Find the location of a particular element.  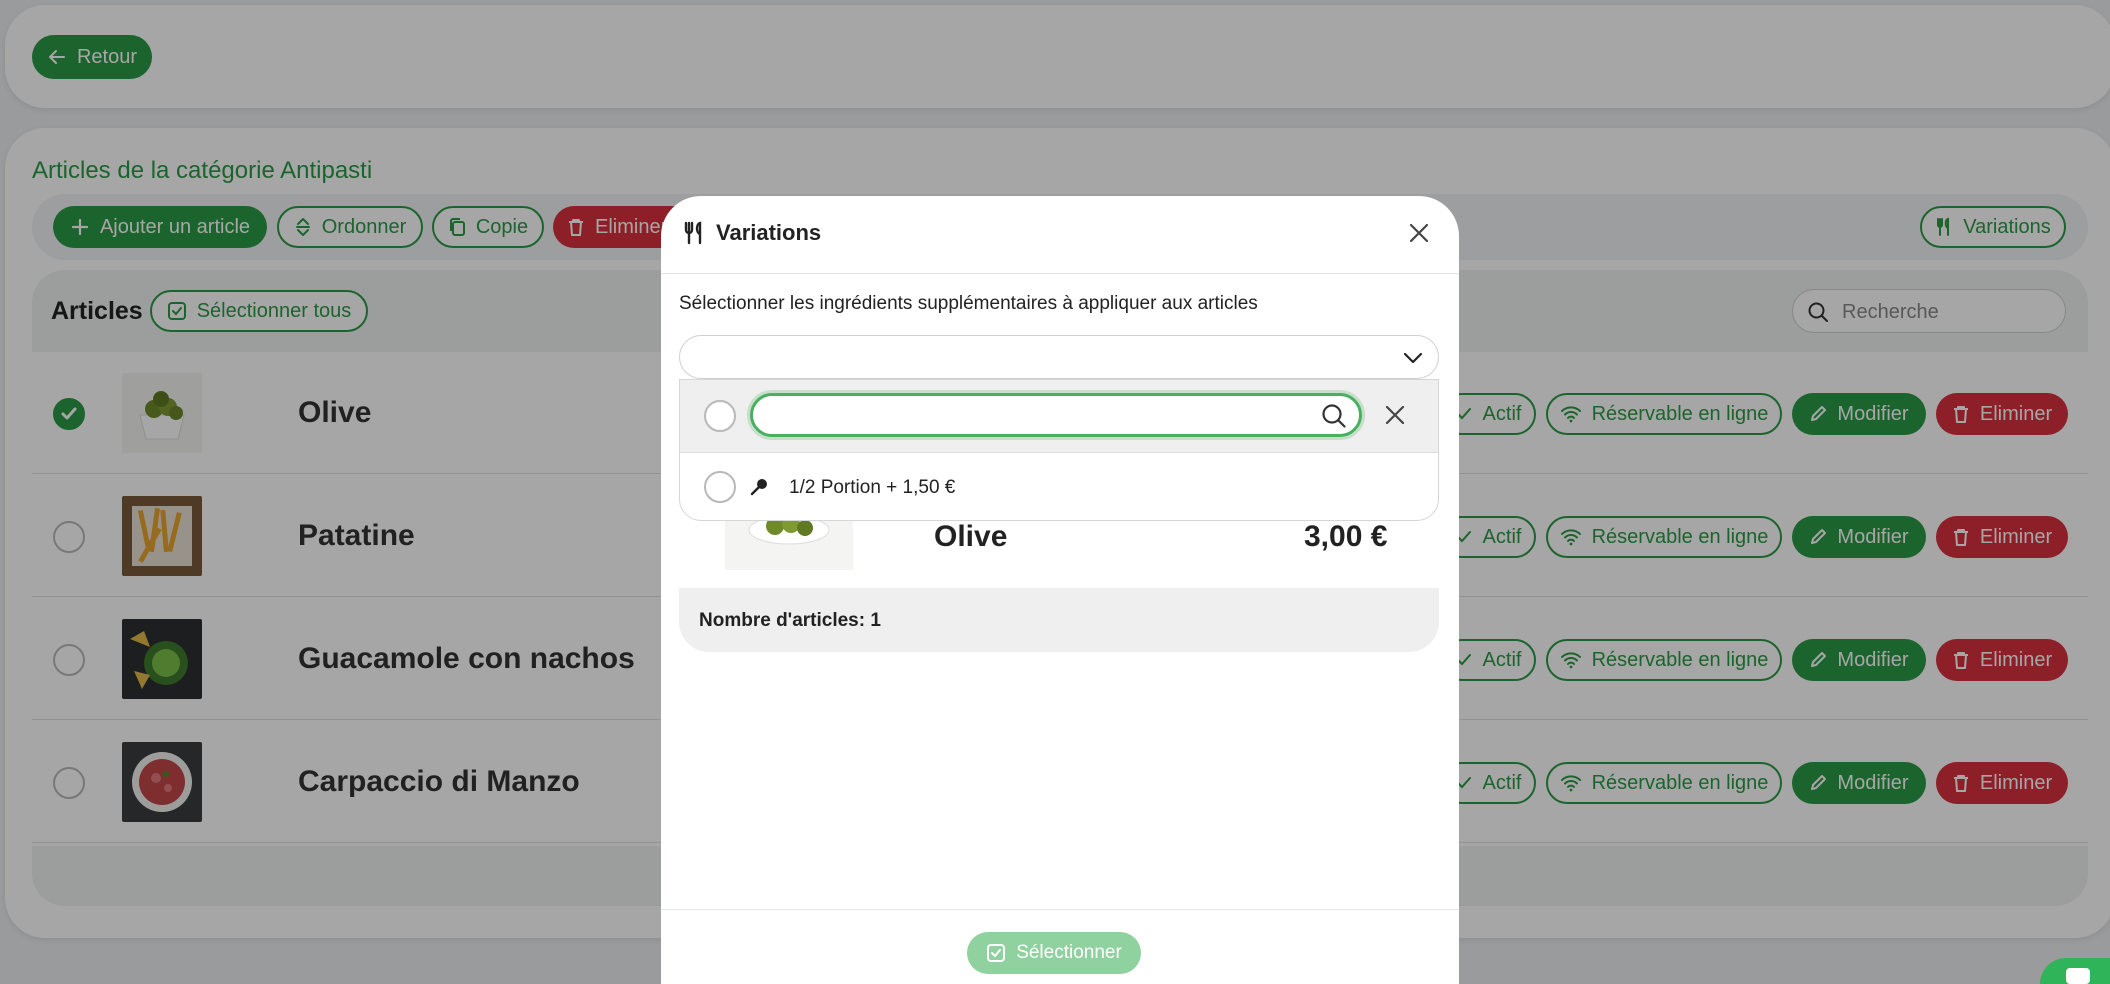

option-label: 1/2 Portion + 1,50 € is located at coordinates (872, 487).